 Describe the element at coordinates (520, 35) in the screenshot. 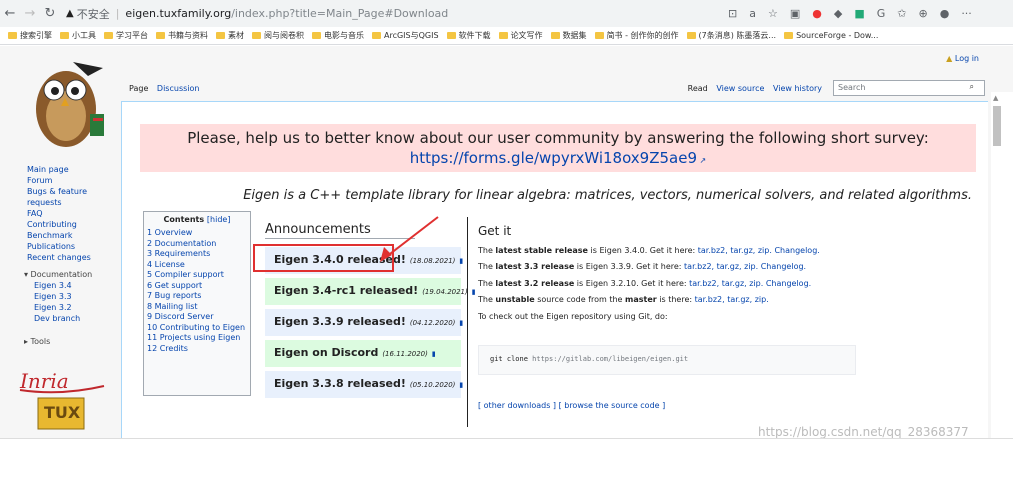

I see `bookmark-item: 论文写作` at that location.